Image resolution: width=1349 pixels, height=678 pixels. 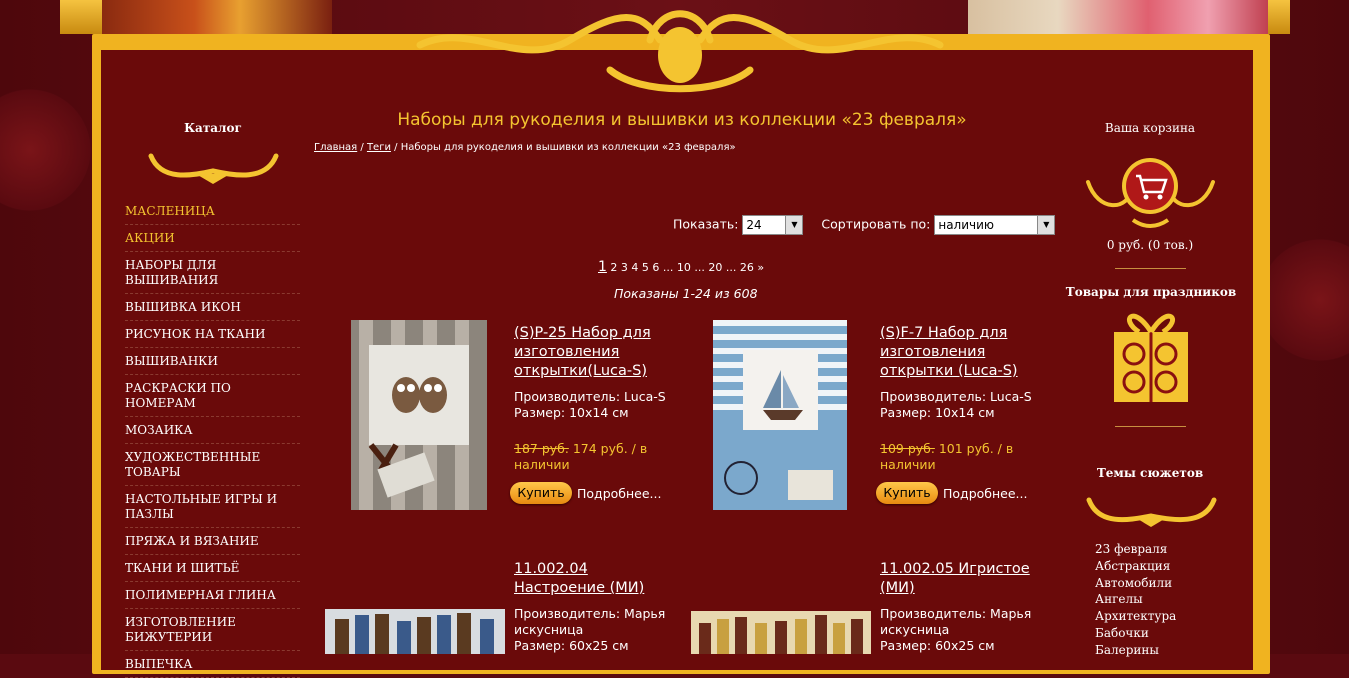 I want to click on theme-link: Балерины, so click(x=1135, y=650).